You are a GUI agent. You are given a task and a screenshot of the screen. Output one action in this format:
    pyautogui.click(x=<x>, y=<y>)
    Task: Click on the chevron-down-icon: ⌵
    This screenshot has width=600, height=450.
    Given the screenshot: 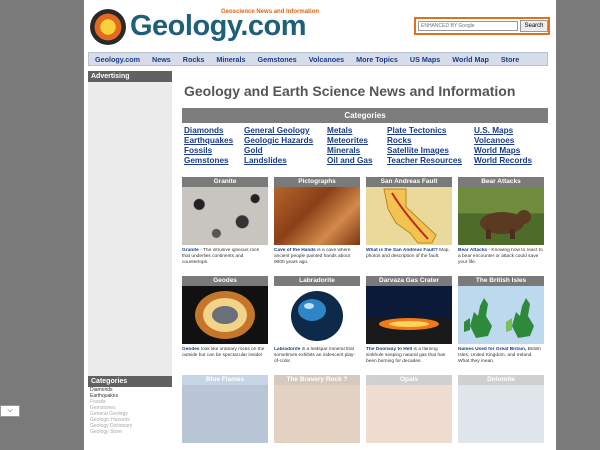 What is the action you would take?
    pyautogui.click(x=10, y=411)
    